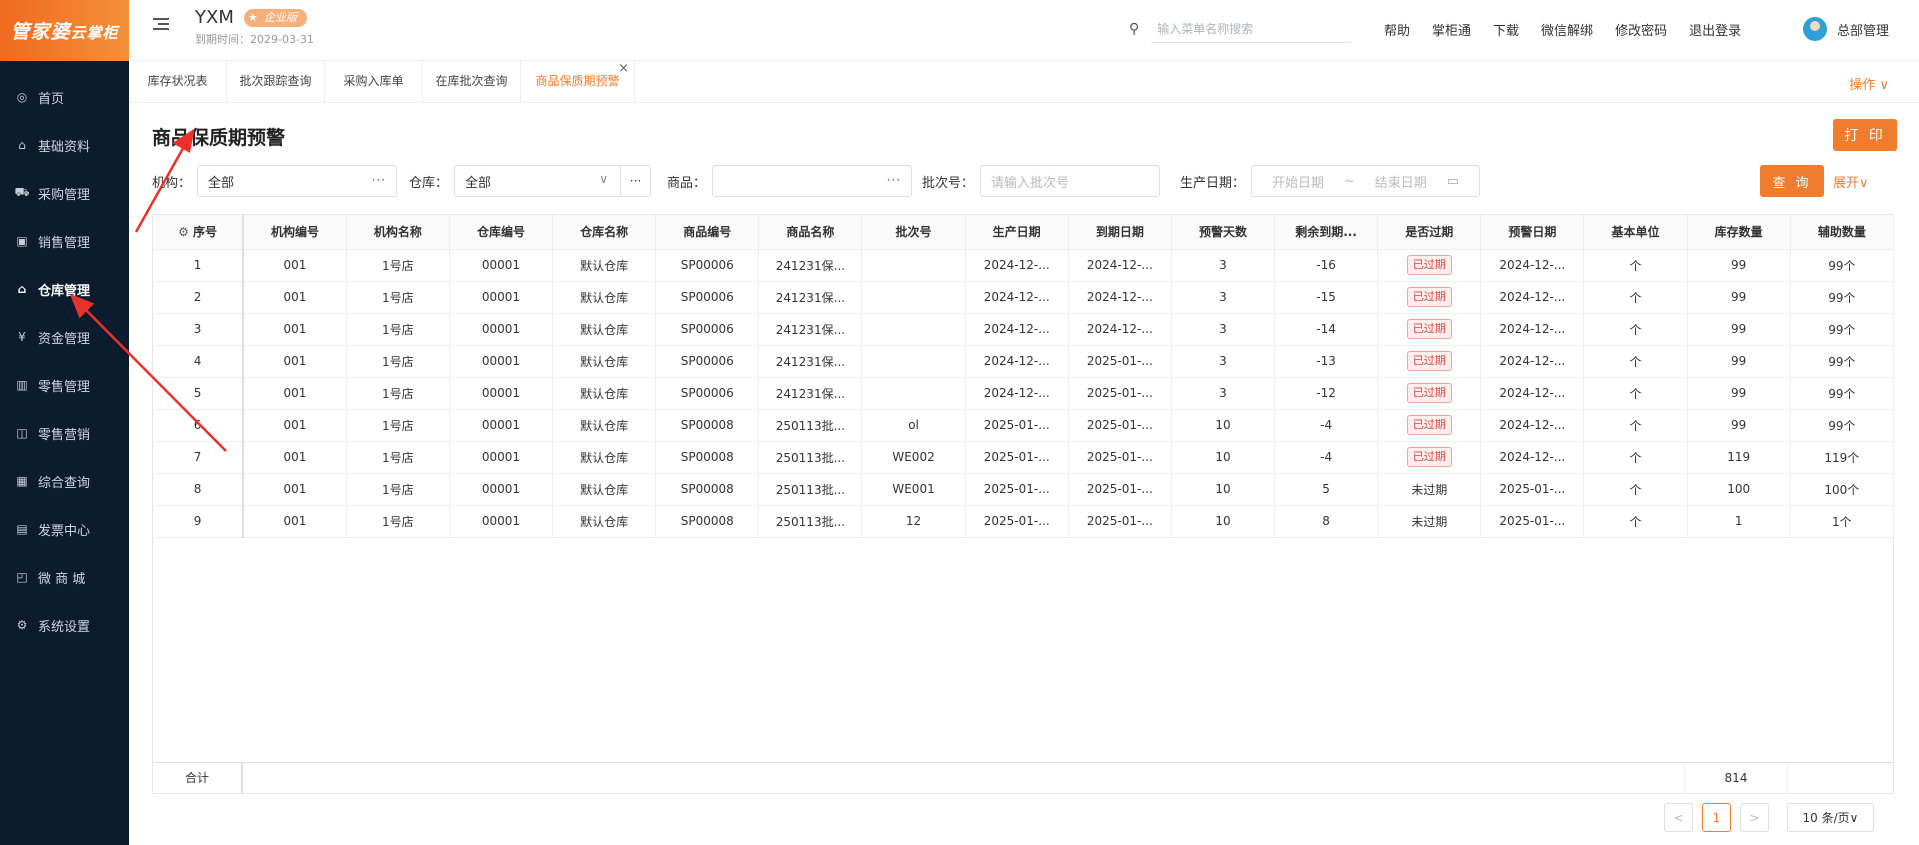 The width and height of the screenshot is (1919, 845). I want to click on link-logout: 退出登录, so click(1715, 29).